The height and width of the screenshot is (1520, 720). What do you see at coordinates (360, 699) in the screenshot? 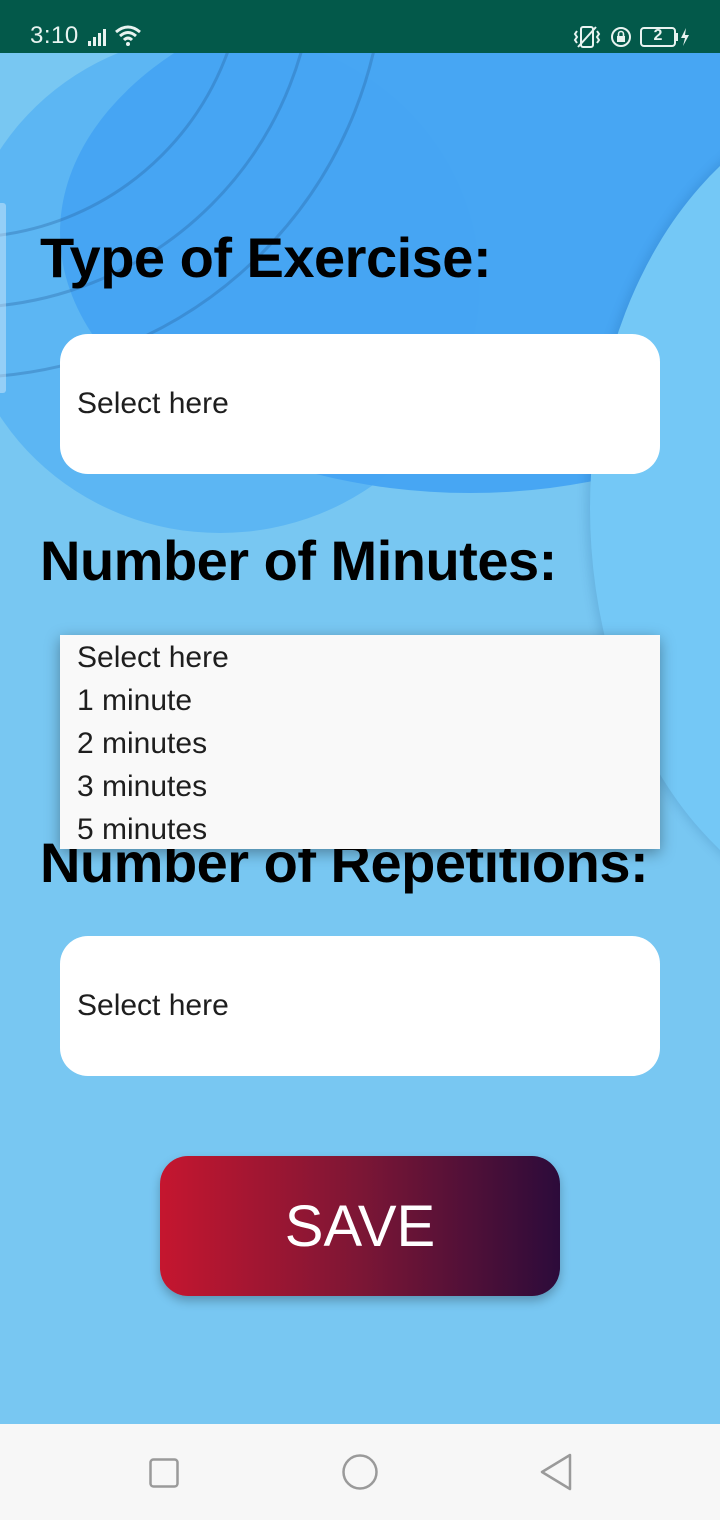
I see `minutes-option: 1 minute` at bounding box center [360, 699].